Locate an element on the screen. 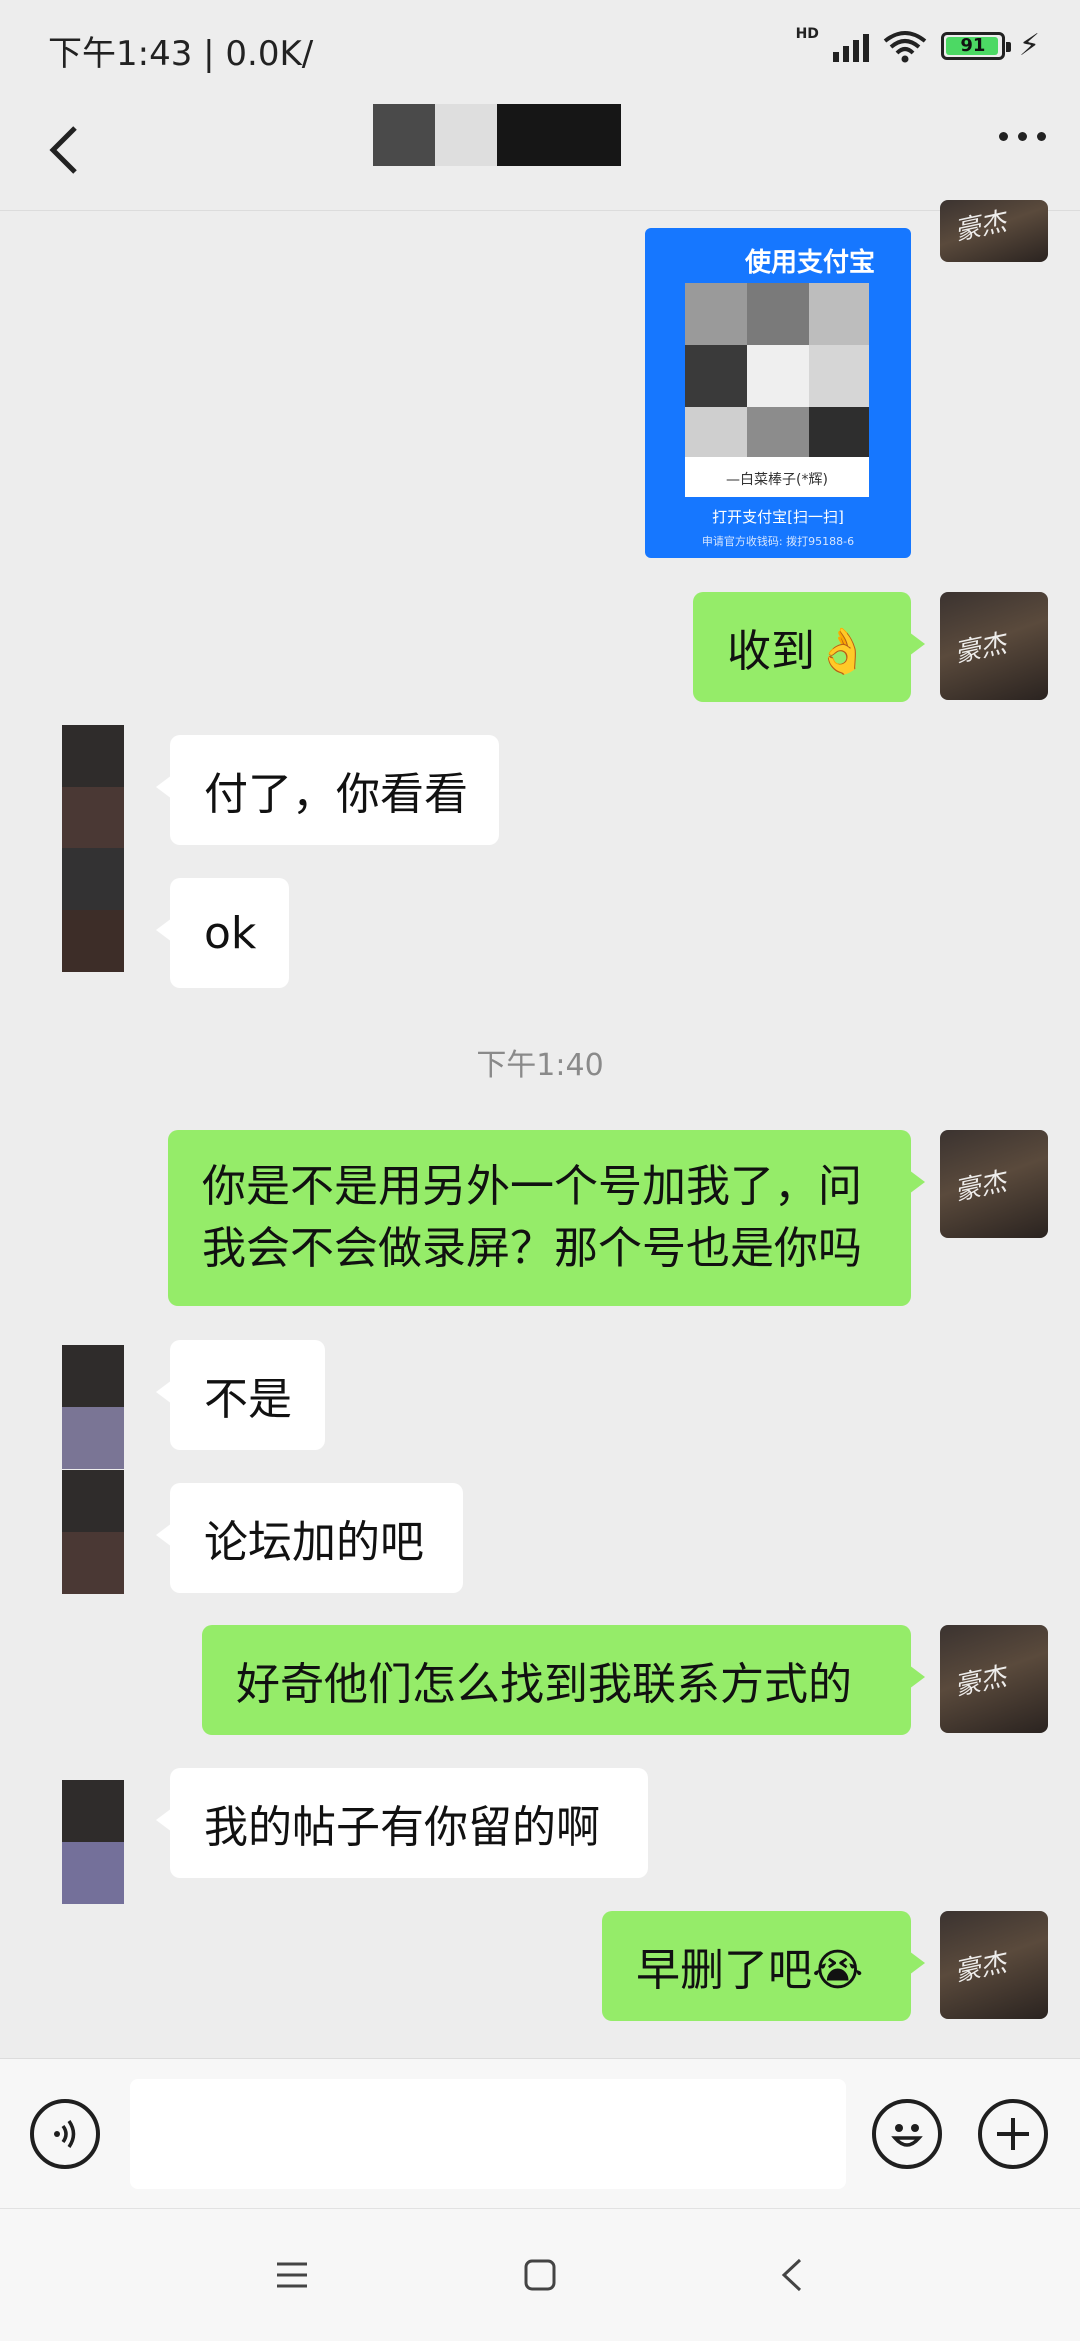 The width and height of the screenshot is (1080, 2341). back-key is located at coordinates (792, 2275).